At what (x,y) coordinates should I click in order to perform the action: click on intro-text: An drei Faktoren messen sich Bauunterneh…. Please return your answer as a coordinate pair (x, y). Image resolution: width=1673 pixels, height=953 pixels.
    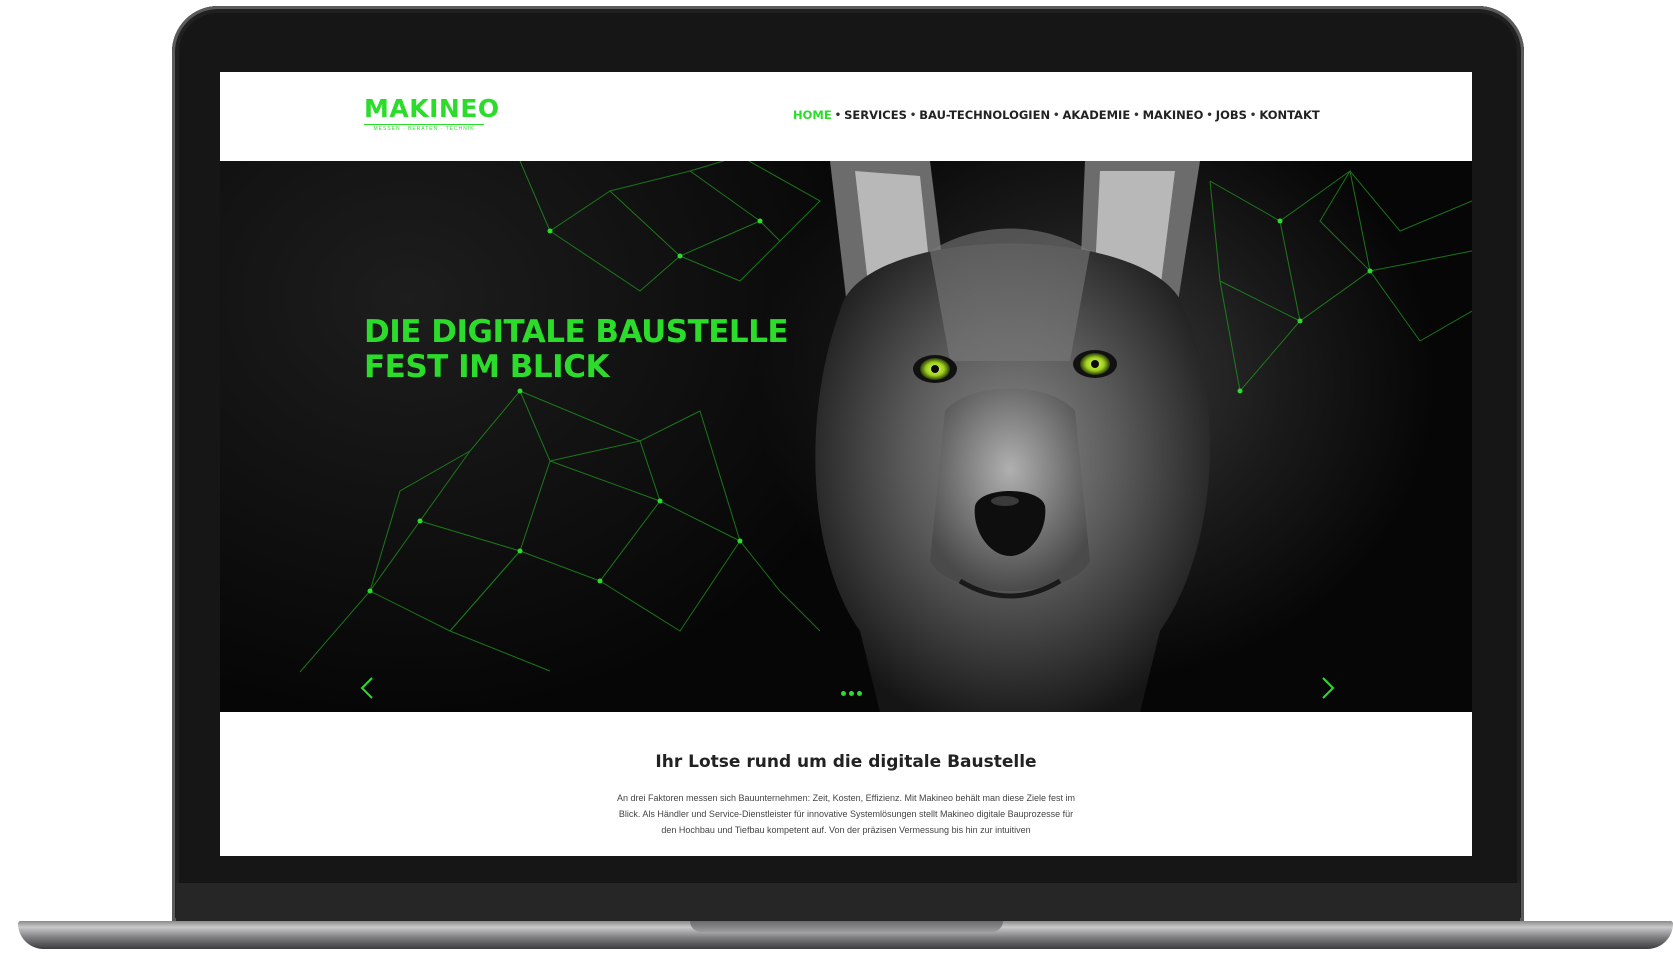
    Looking at the image, I should click on (846, 814).